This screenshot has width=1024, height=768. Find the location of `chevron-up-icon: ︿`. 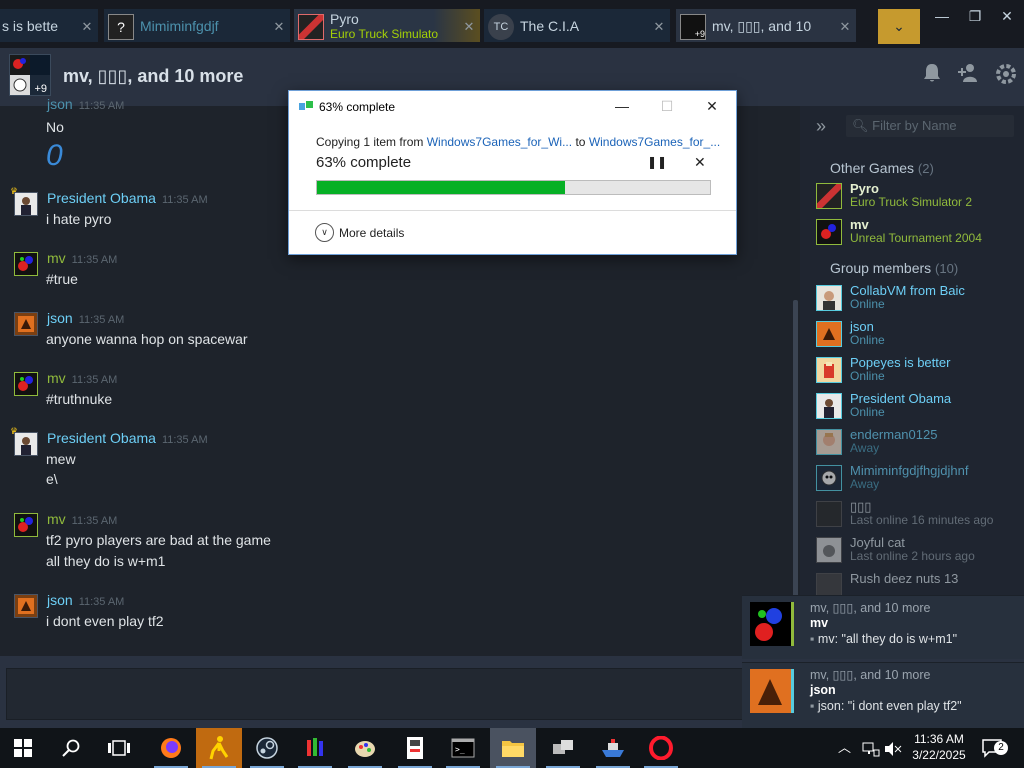

chevron-up-icon: ︿ is located at coordinates (844, 748).